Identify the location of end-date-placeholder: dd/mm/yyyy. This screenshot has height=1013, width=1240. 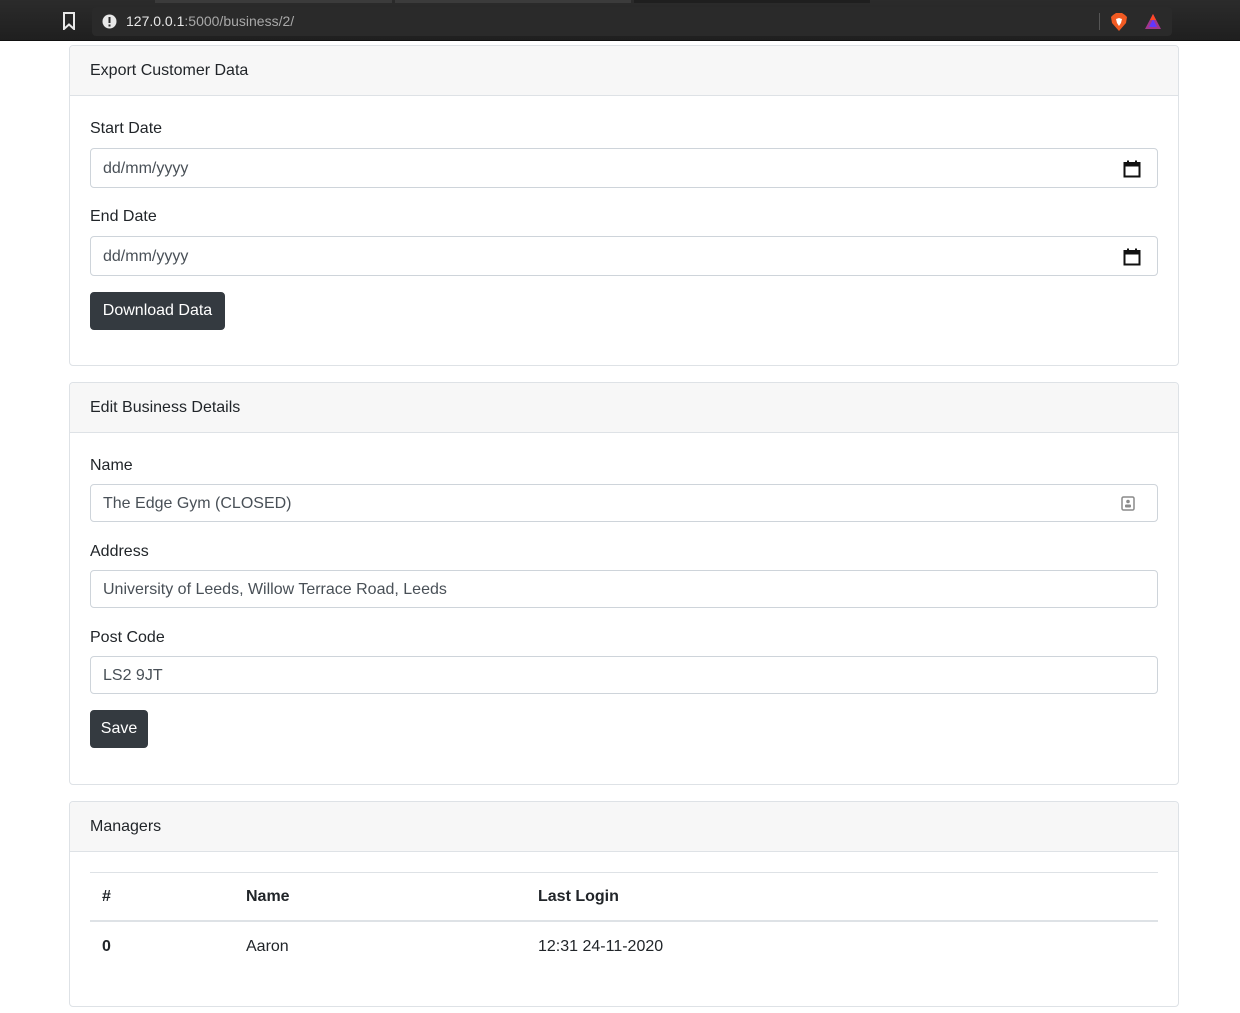
(146, 256).